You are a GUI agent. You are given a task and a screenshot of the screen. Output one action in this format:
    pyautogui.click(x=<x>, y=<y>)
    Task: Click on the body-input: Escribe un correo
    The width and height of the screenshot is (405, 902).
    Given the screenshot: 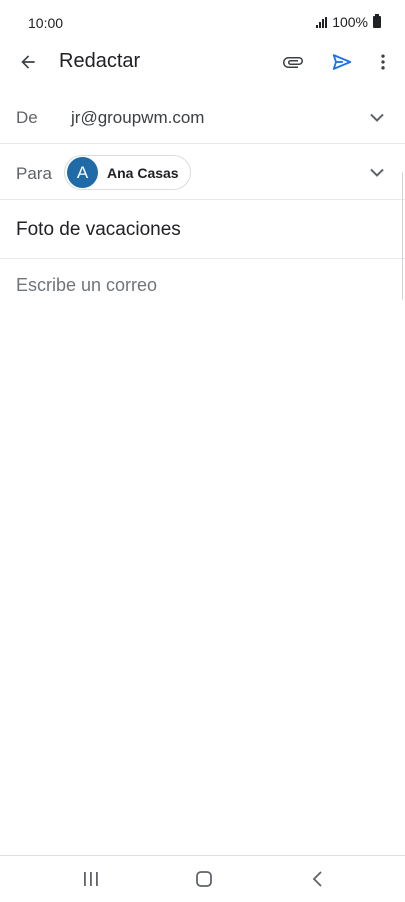 What is the action you would take?
    pyautogui.click(x=86, y=285)
    